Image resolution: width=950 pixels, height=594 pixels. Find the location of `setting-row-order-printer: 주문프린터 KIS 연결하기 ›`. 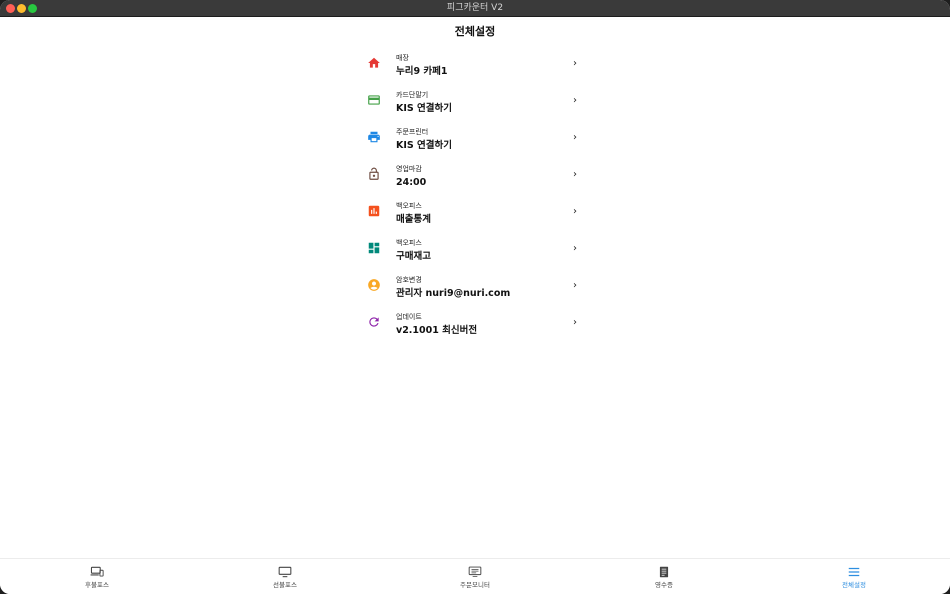

setting-row-order-printer: 주문프린터 KIS 연결하기 › is located at coordinates (474, 138).